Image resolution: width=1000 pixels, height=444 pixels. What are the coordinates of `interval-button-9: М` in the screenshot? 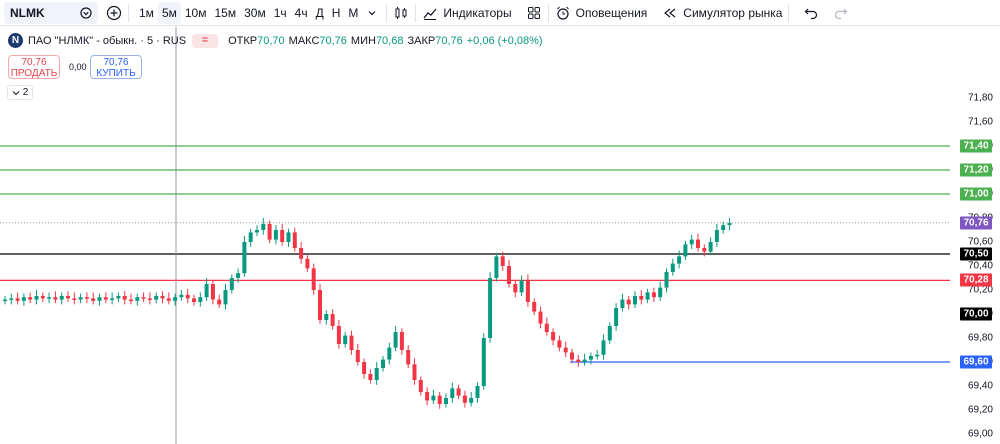 It's located at (353, 13).